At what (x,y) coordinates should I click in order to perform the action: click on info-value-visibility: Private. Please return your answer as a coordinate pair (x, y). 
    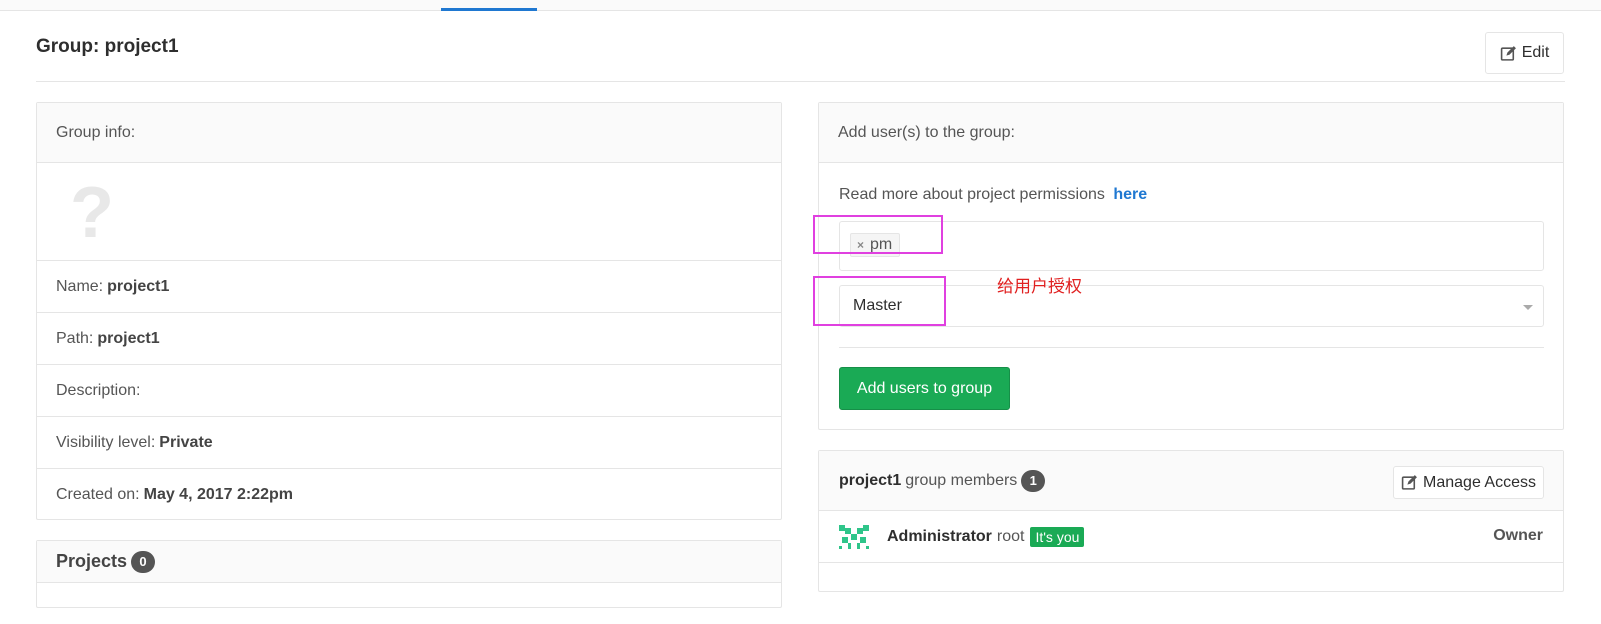
    Looking at the image, I should click on (186, 442).